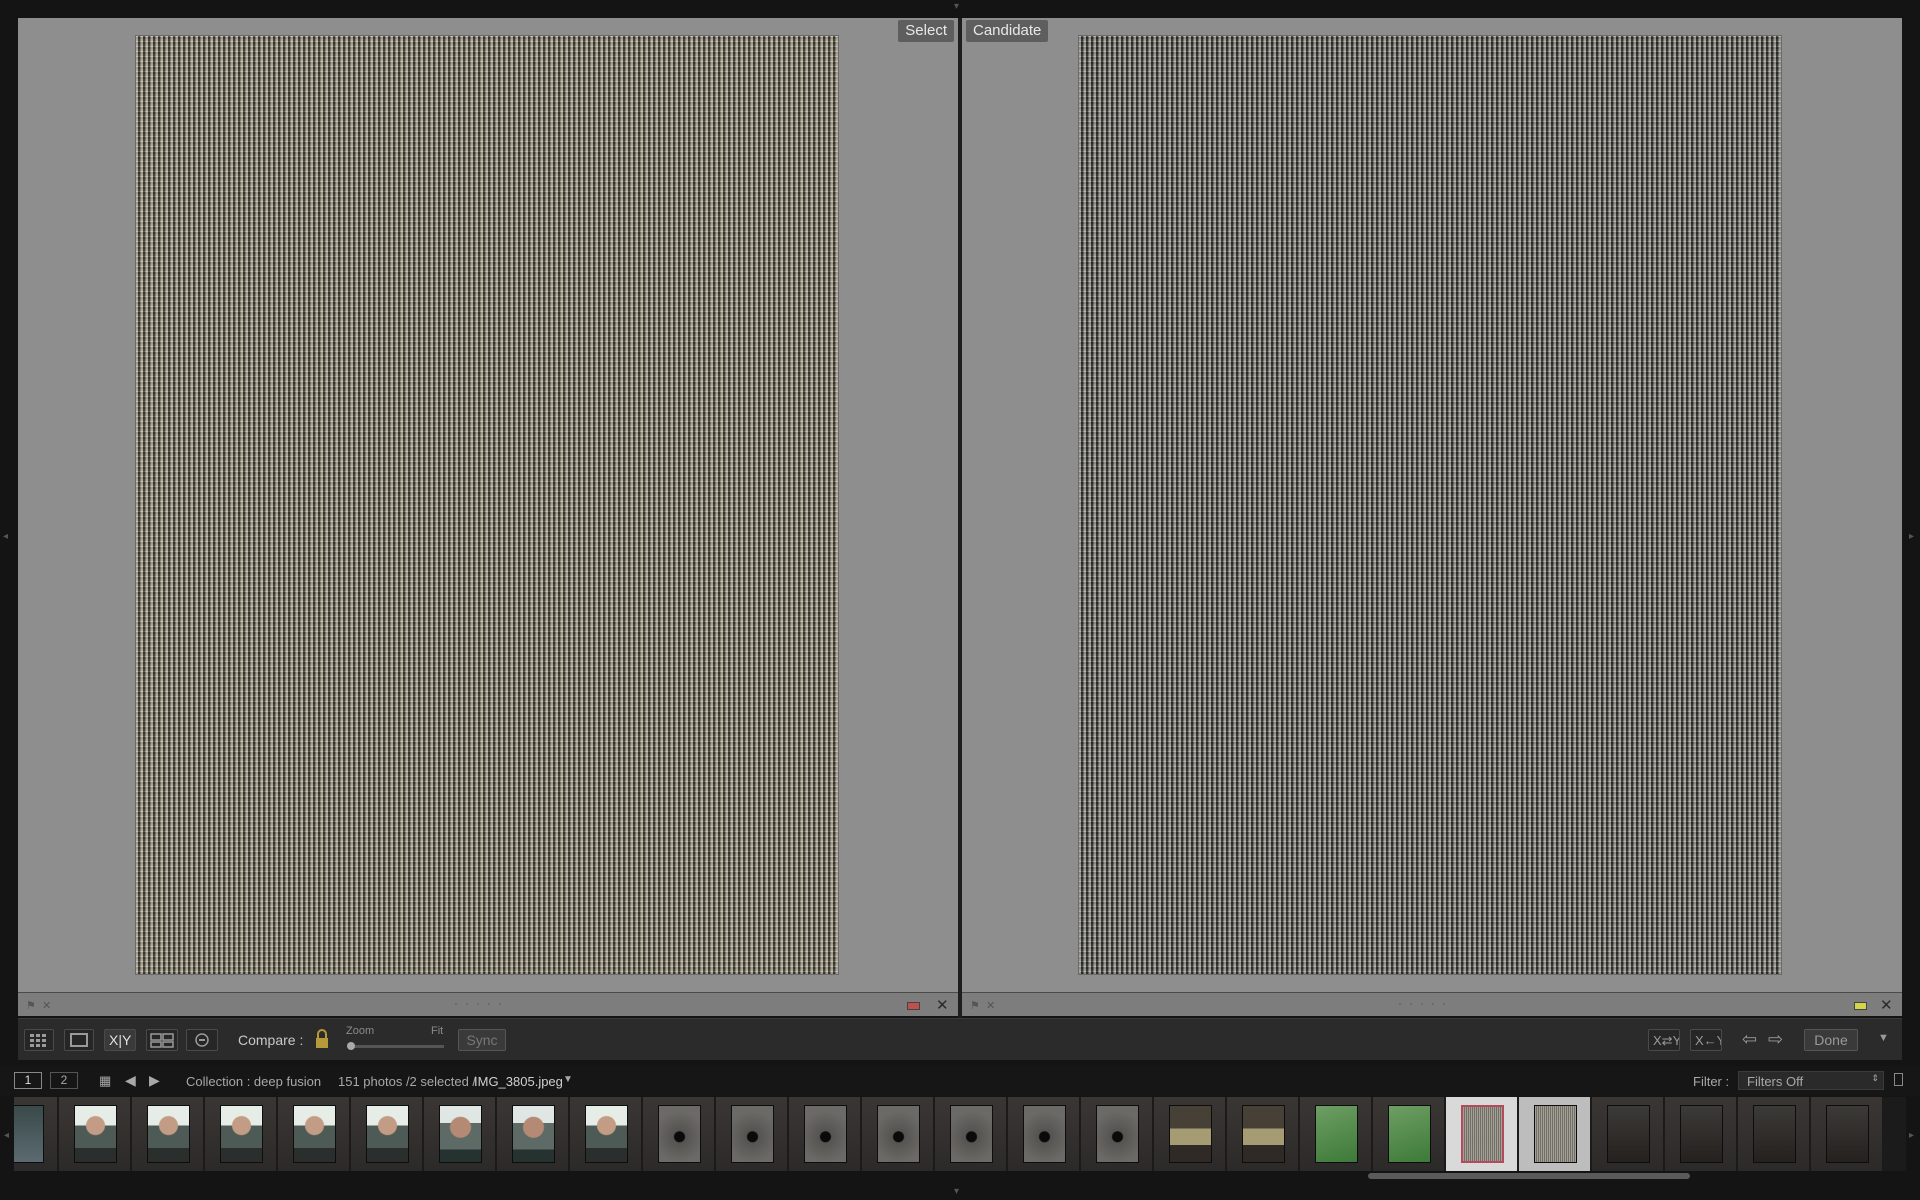  What do you see at coordinates (518, 1081) in the screenshot?
I see `filename: IMG_3805.jpeg` at bounding box center [518, 1081].